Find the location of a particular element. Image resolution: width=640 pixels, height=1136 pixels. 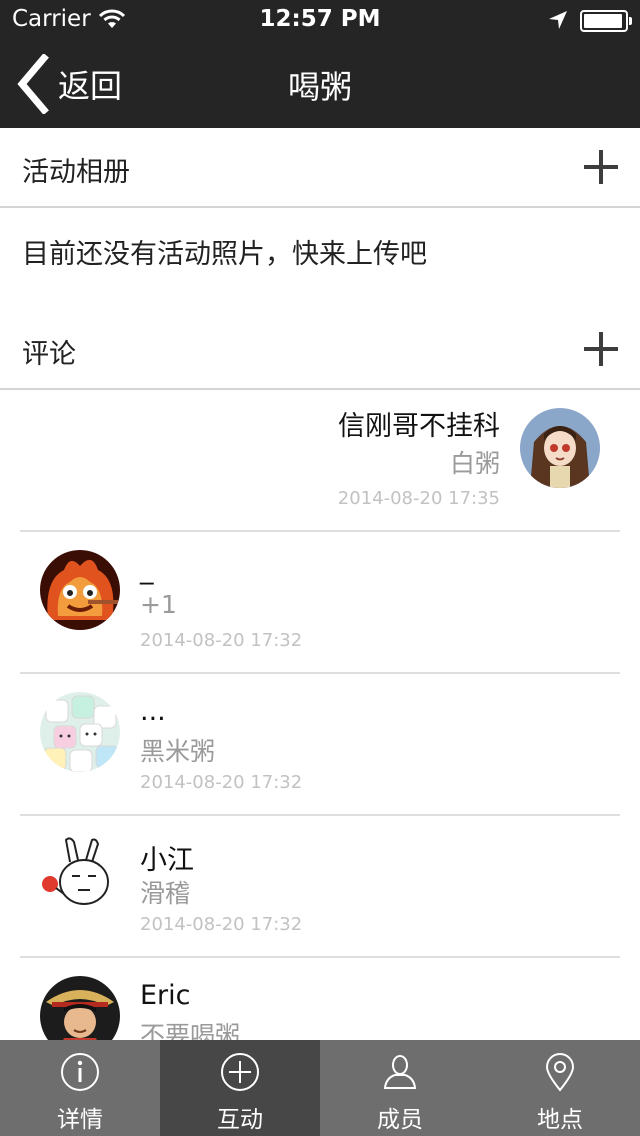

avatar-fire-demon-image is located at coordinates (80, 590).